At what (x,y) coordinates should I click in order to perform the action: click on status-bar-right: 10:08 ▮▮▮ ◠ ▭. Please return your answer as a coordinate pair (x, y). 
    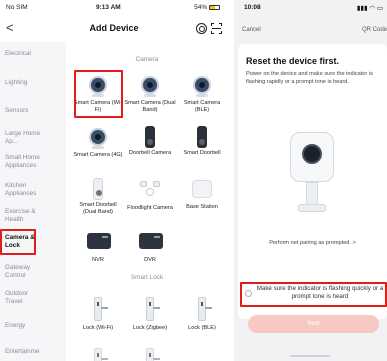
    Looking at the image, I should click on (310, 7).